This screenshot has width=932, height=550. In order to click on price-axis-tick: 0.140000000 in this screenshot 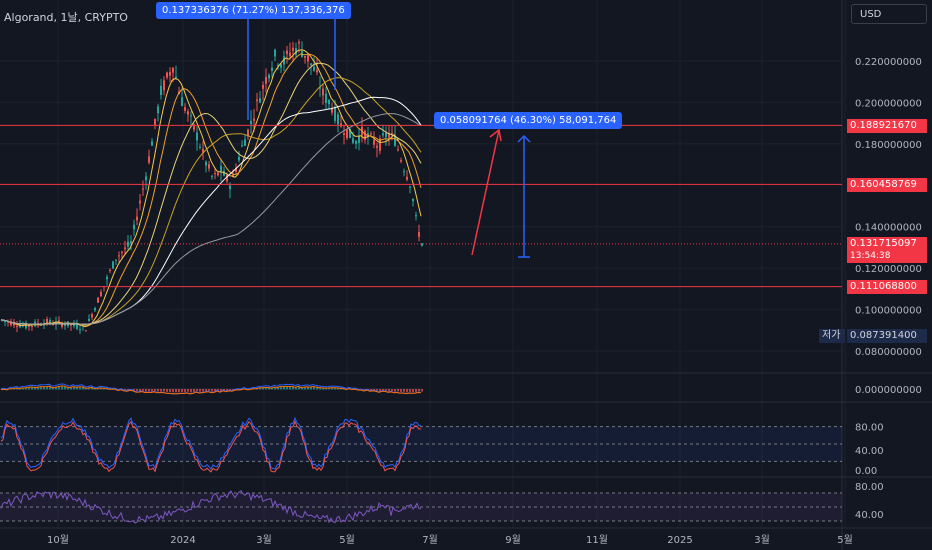, I will do `click(888, 228)`.